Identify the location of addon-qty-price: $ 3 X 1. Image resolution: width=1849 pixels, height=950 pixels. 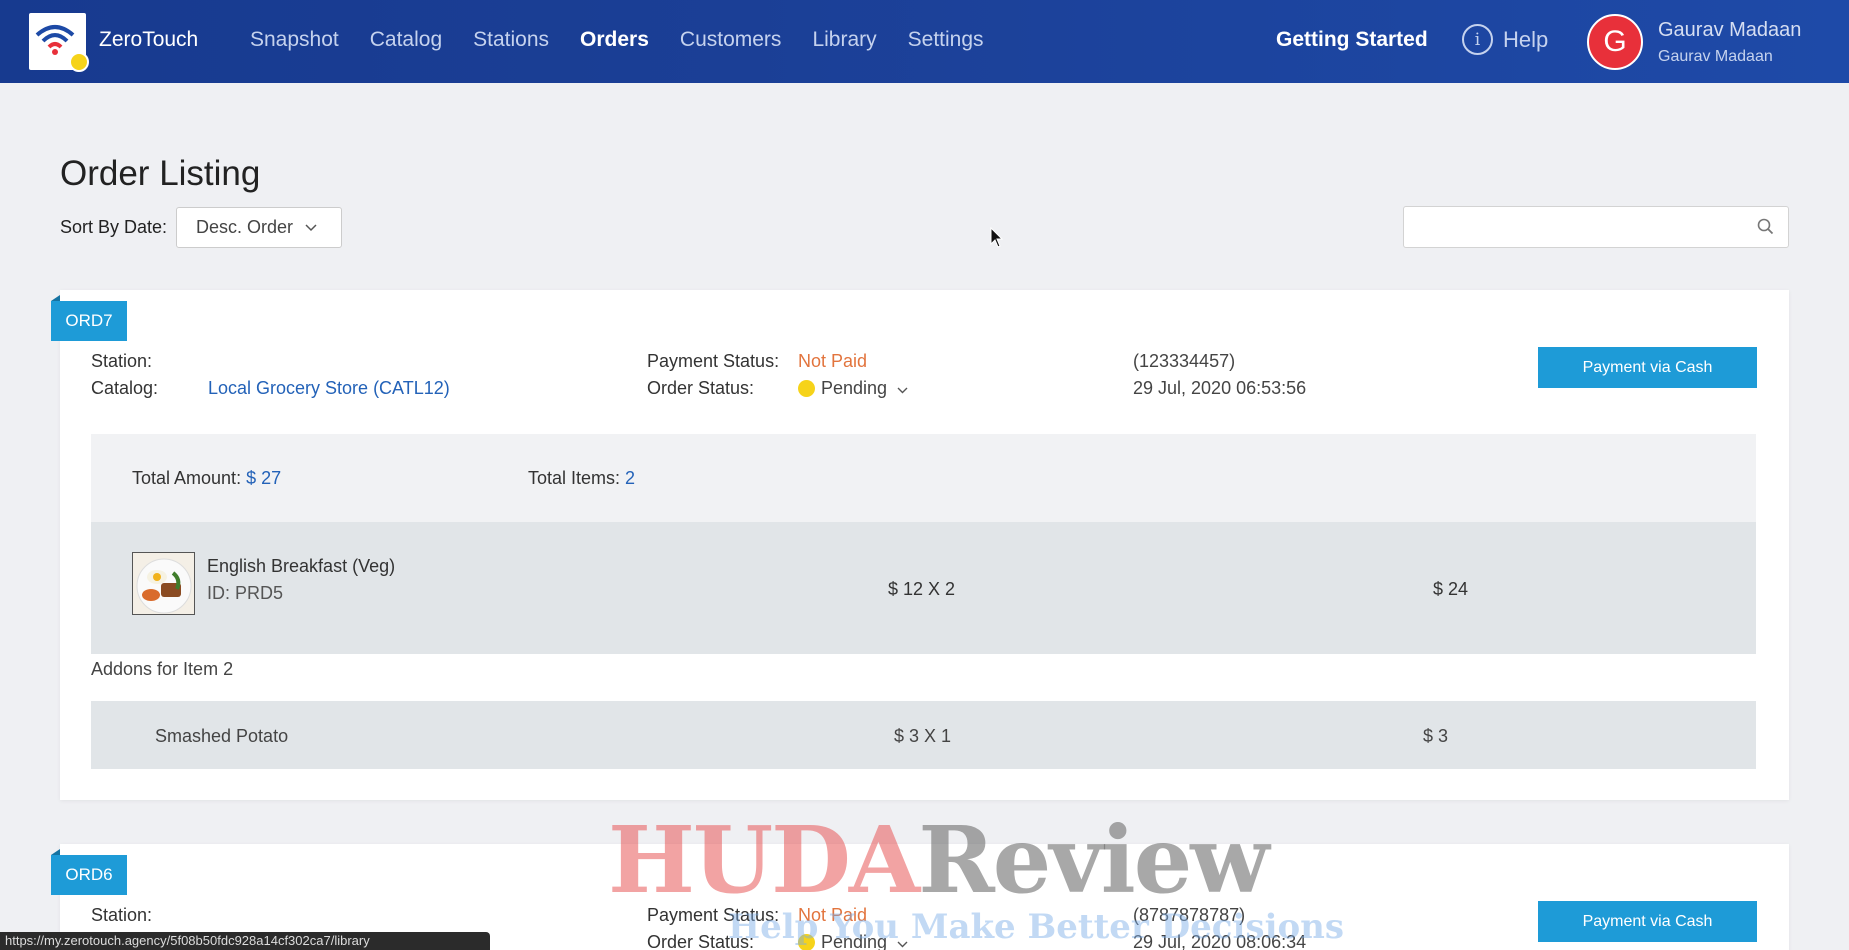
(923, 736).